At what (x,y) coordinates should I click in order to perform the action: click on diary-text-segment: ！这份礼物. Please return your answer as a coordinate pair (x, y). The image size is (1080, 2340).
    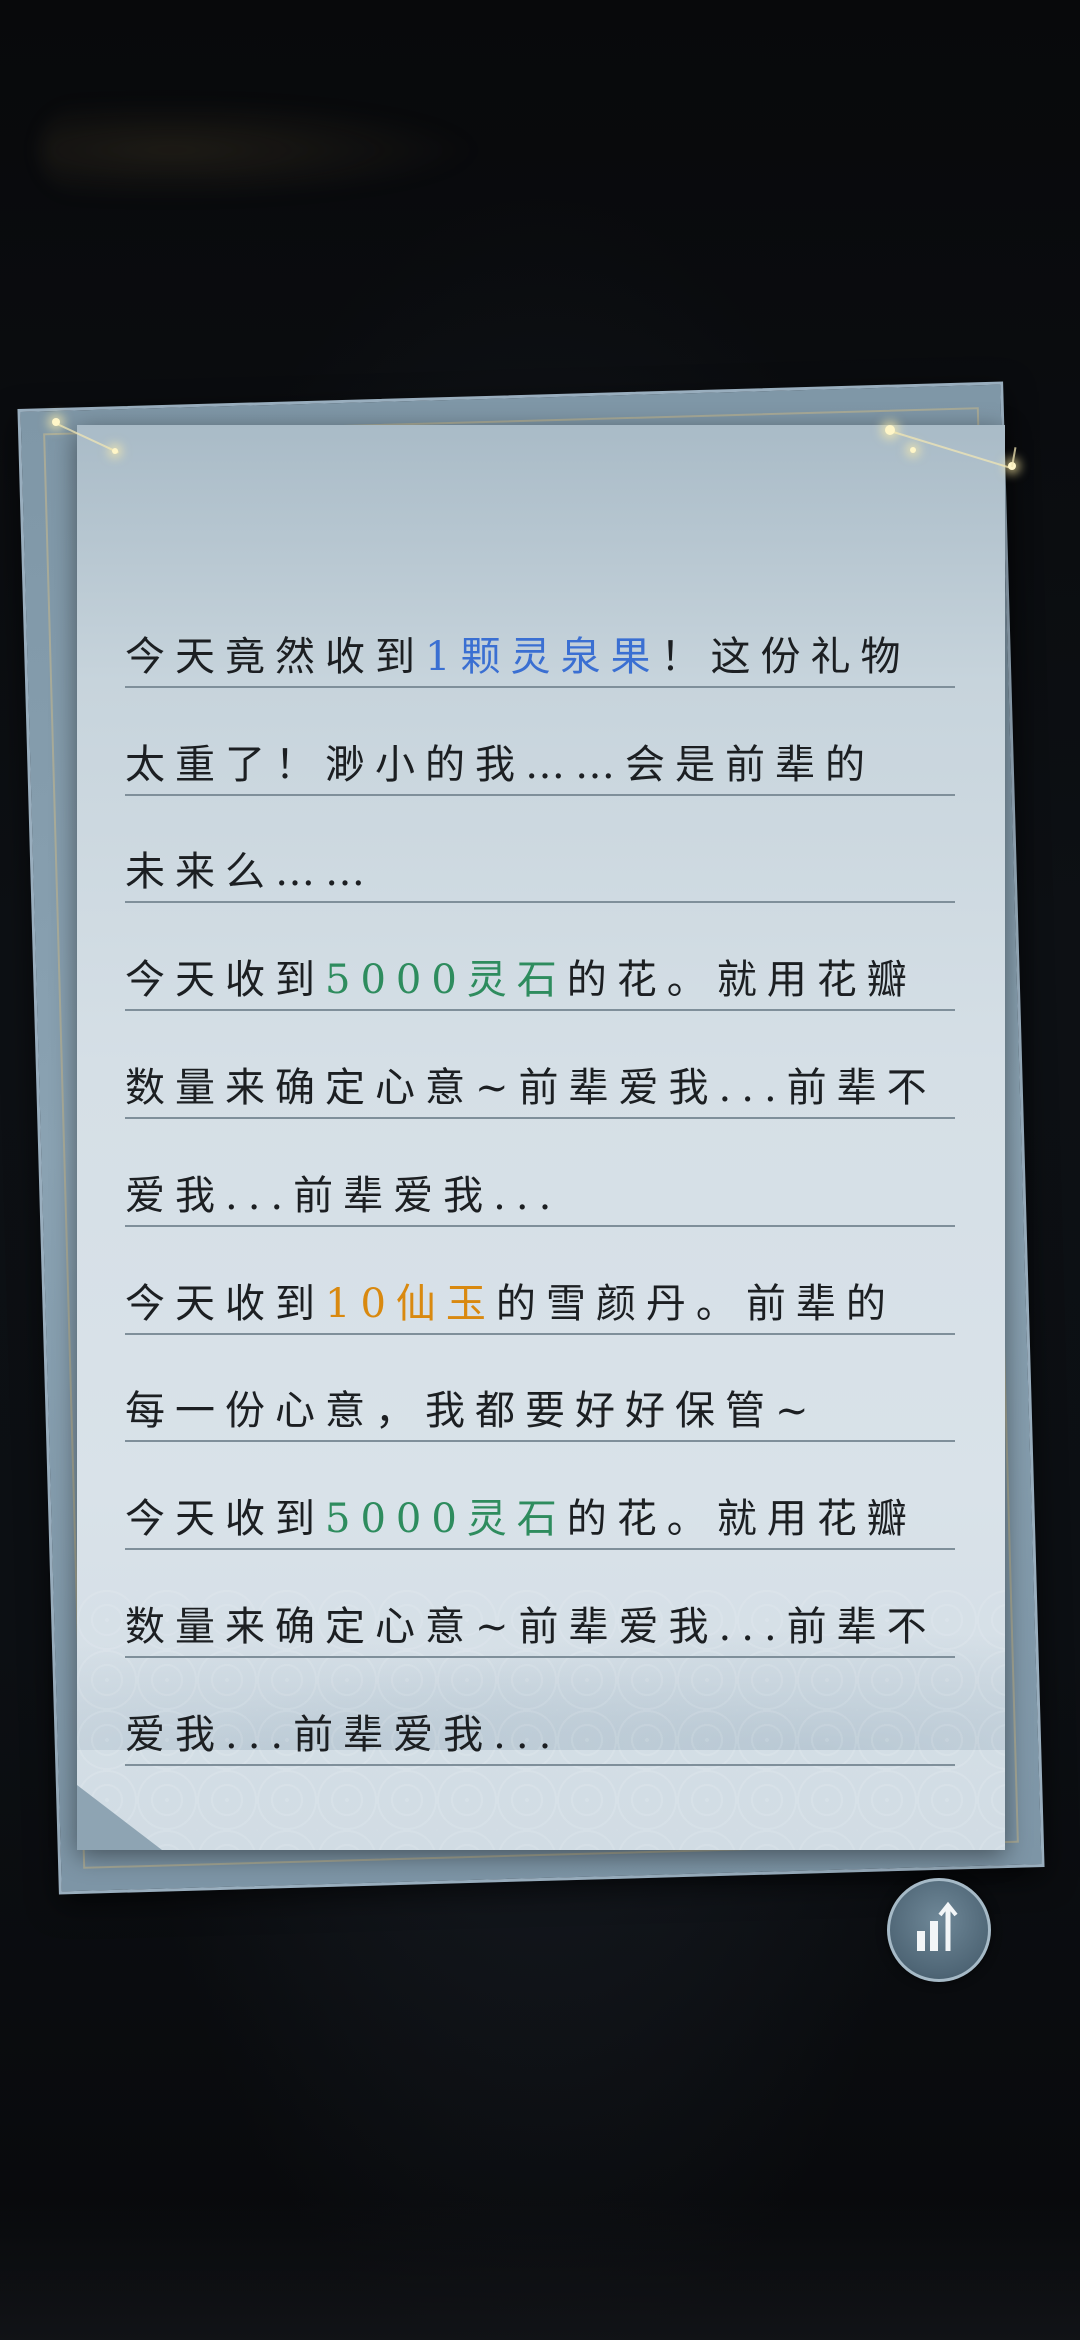
    Looking at the image, I should click on (785, 656).